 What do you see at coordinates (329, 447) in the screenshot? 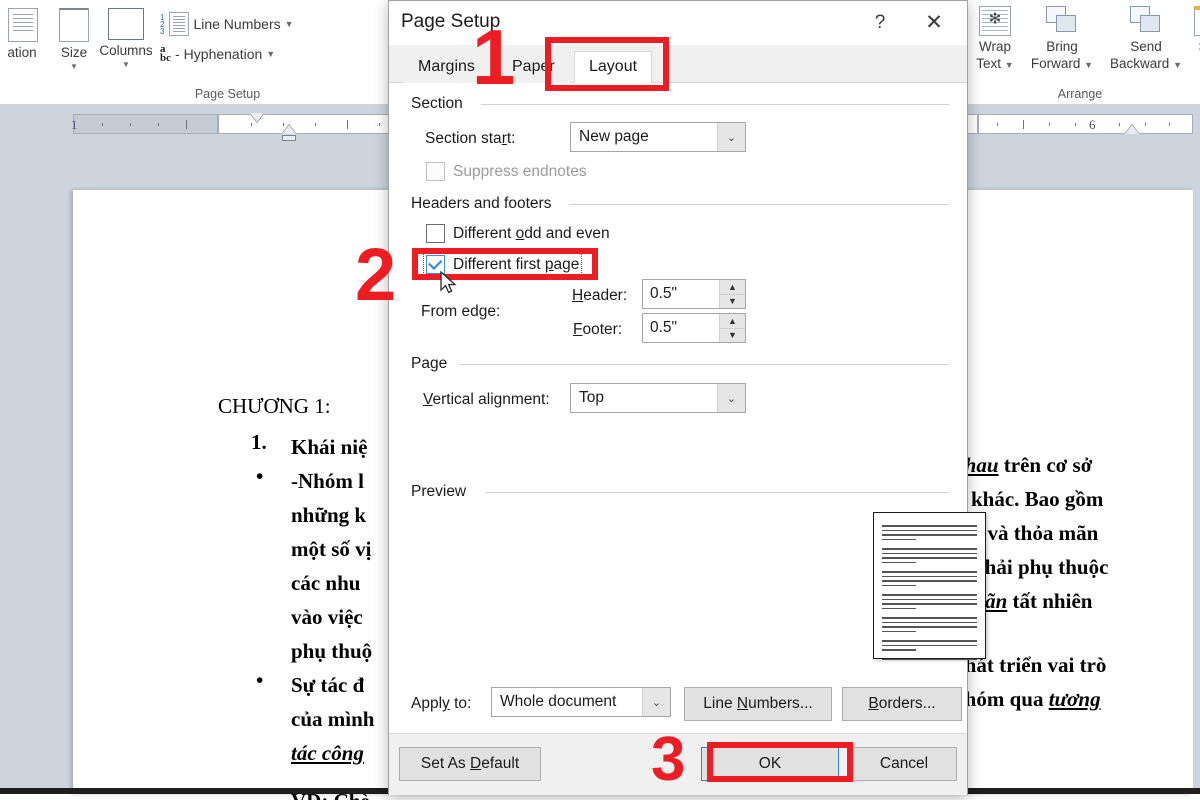
I see `document-line-0: Khái niệ` at bounding box center [329, 447].